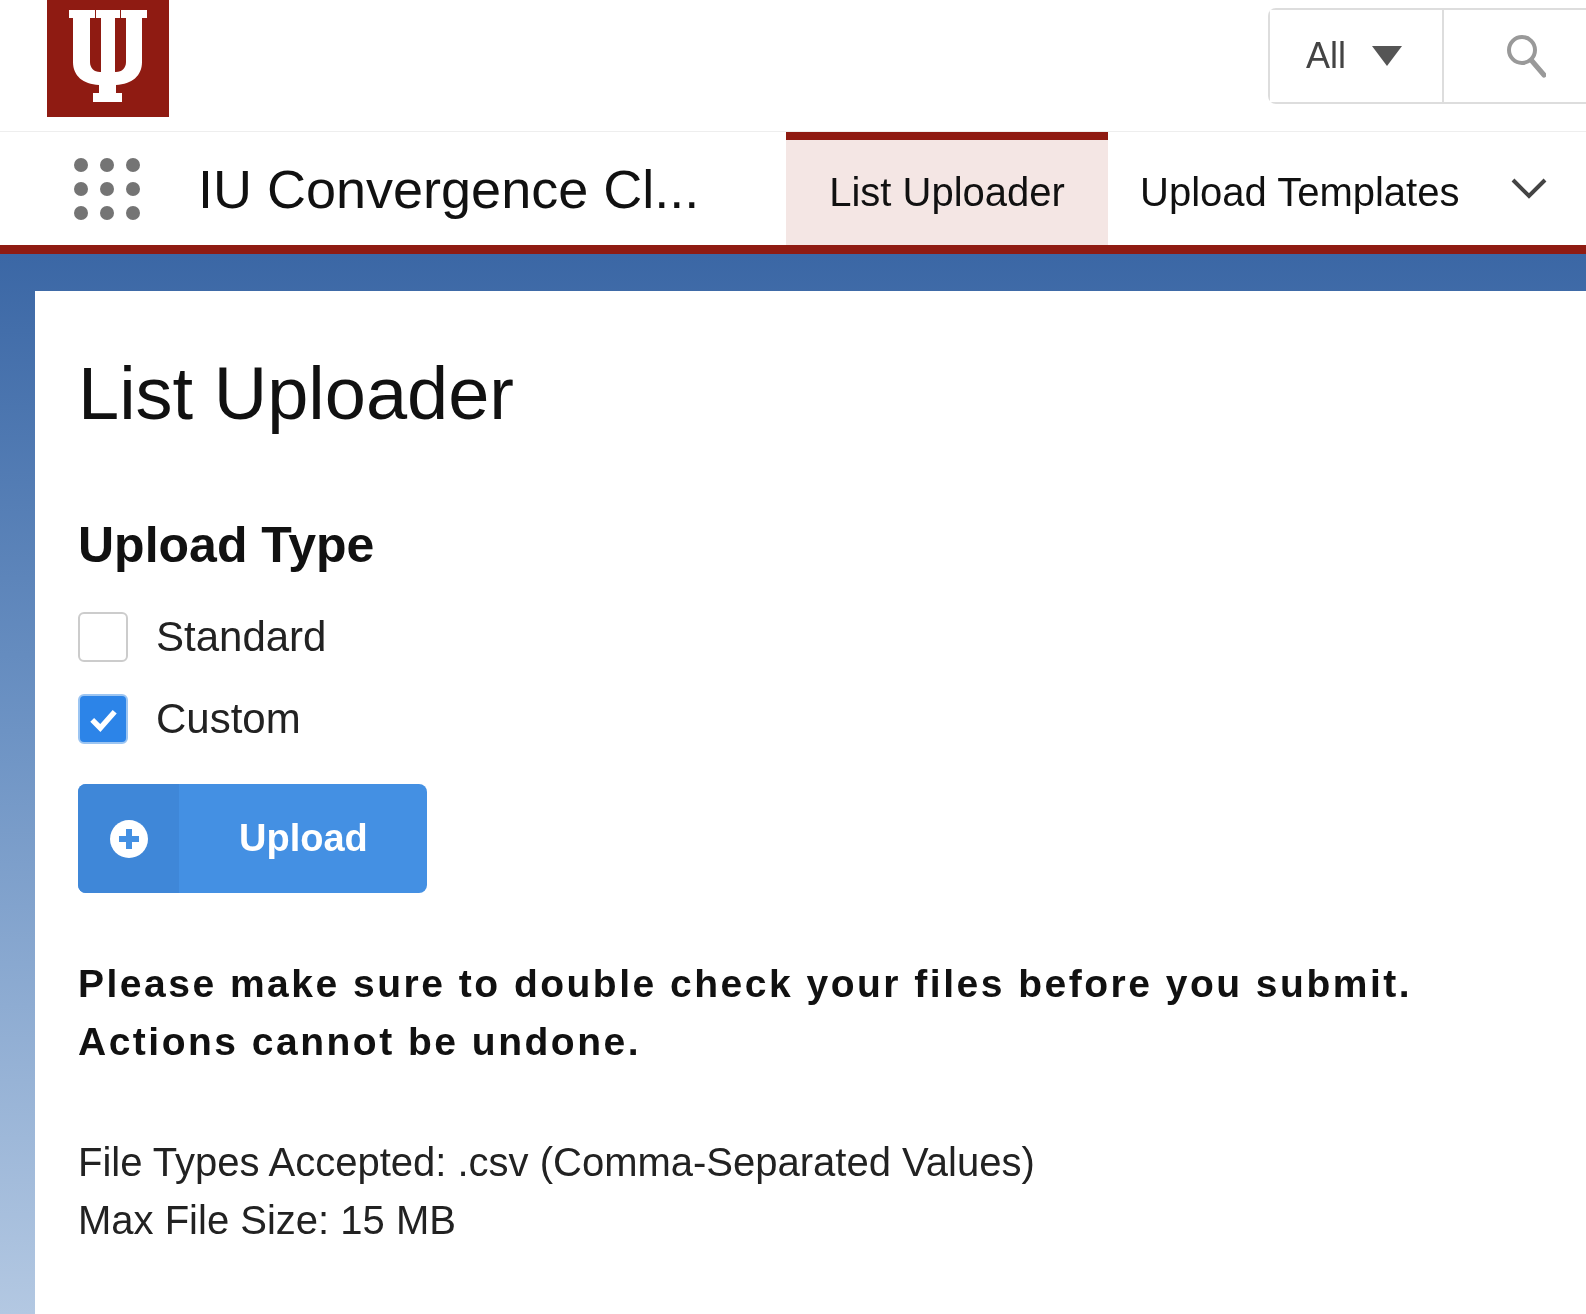  I want to click on search-scope-dropdown: All, so click(1357, 56).